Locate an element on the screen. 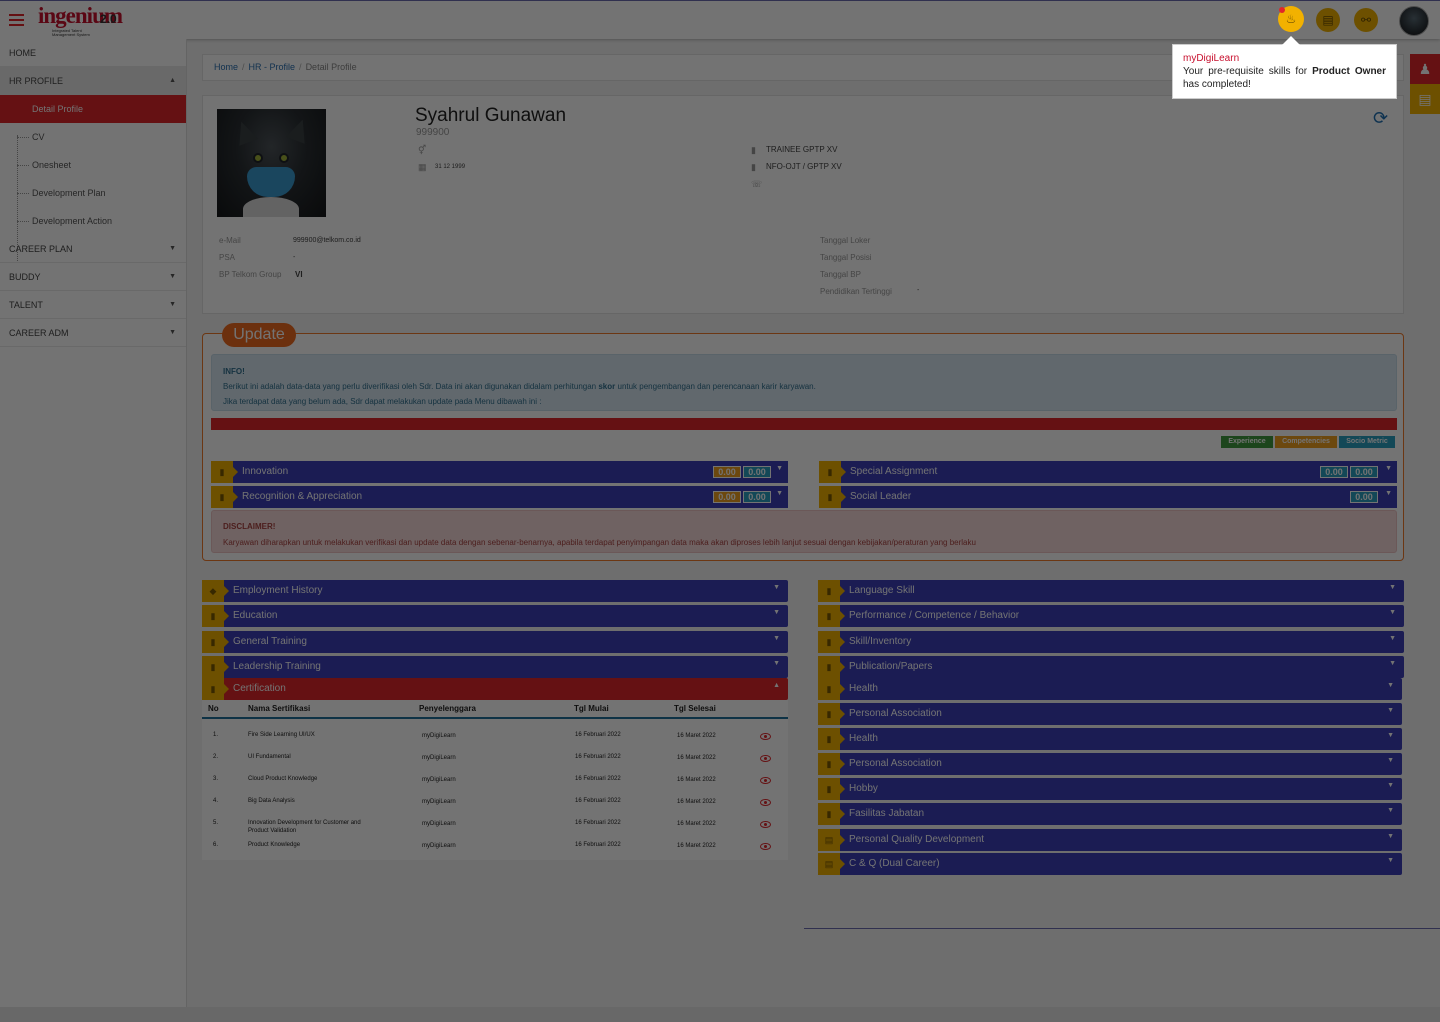 Image resolution: width=1440 pixels, height=1022 pixels. section-personal-association-2: ▮ Personal Association ▼ is located at coordinates (1110, 764).